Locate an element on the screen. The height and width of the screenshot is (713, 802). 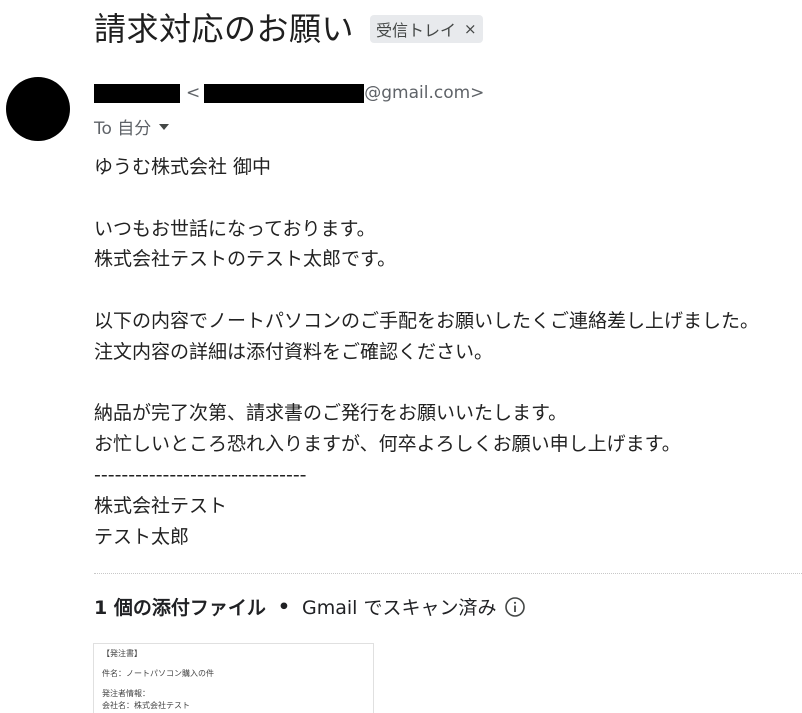
body-line: 株式会社テスト is located at coordinates (161, 505).